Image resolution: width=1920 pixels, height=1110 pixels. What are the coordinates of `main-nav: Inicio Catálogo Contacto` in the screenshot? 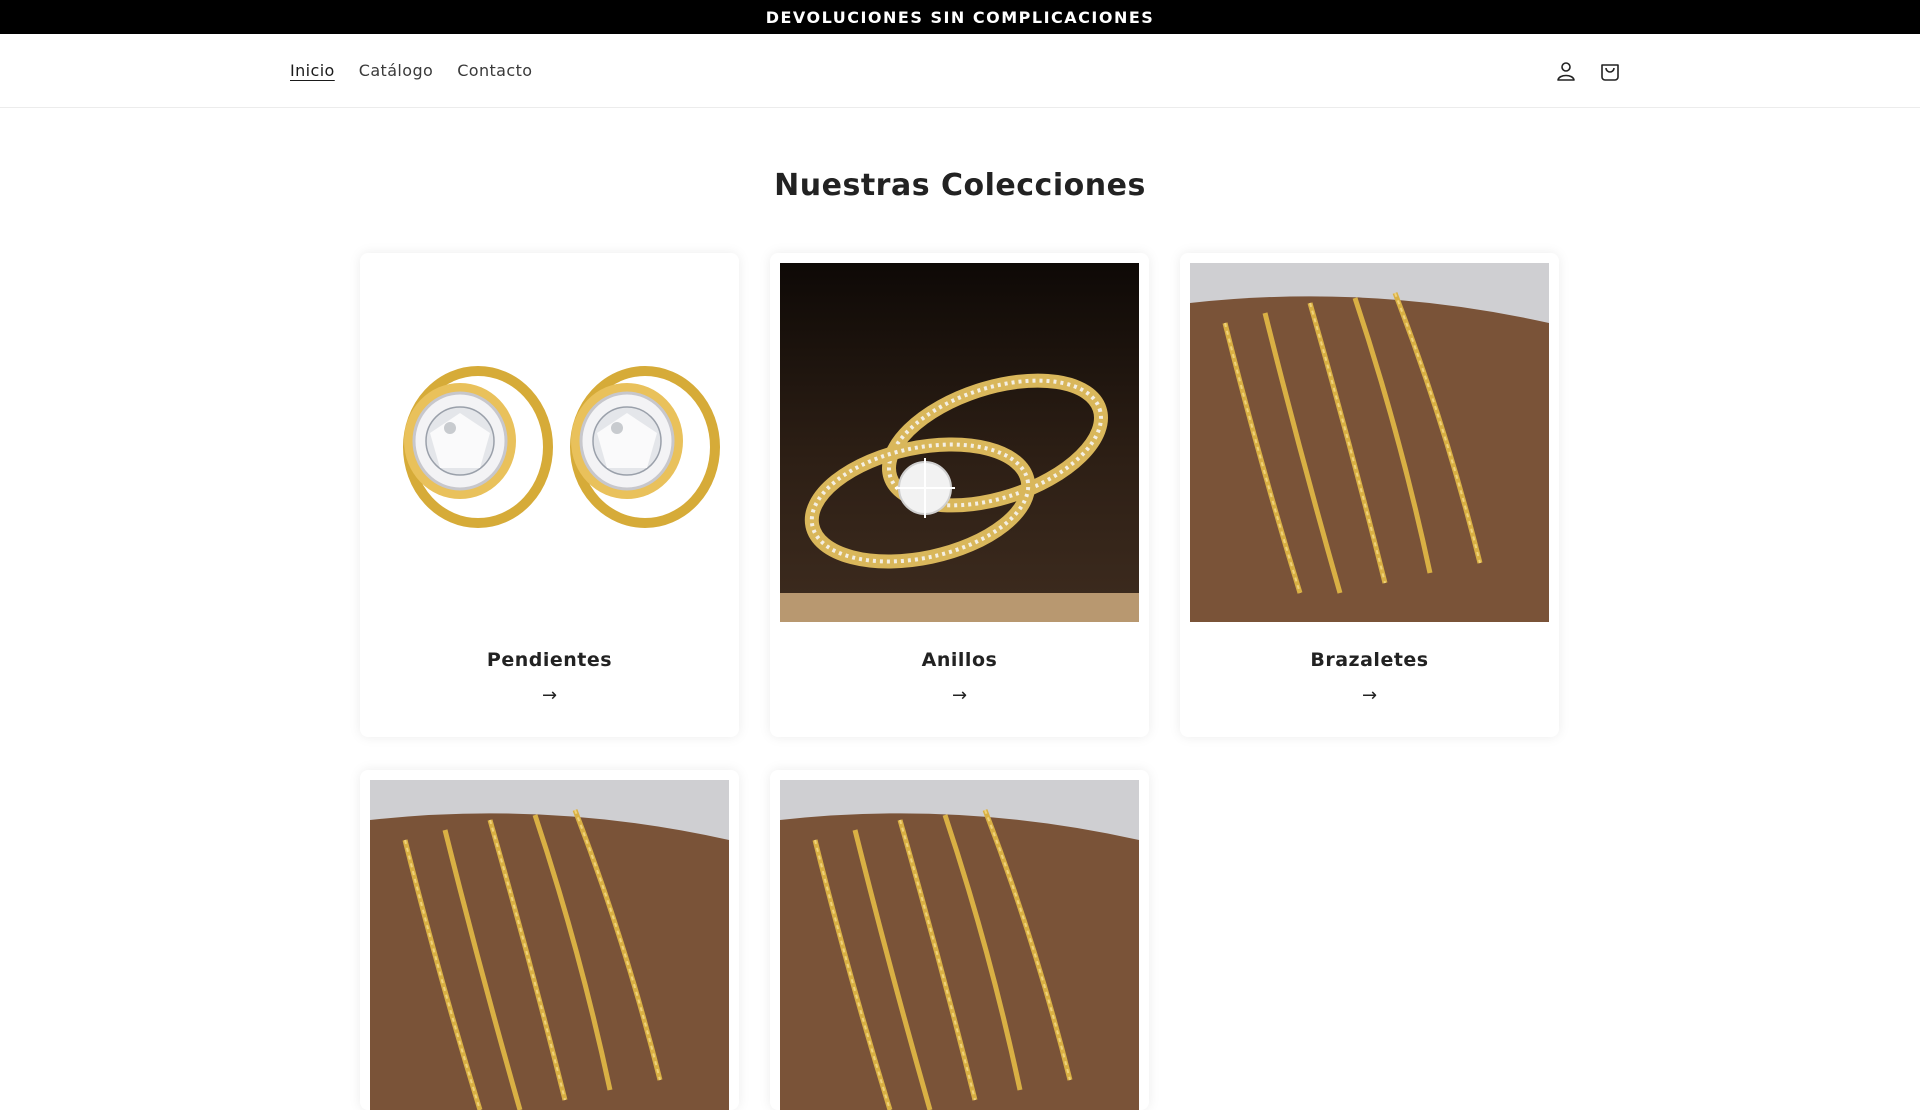 It's located at (411, 70).